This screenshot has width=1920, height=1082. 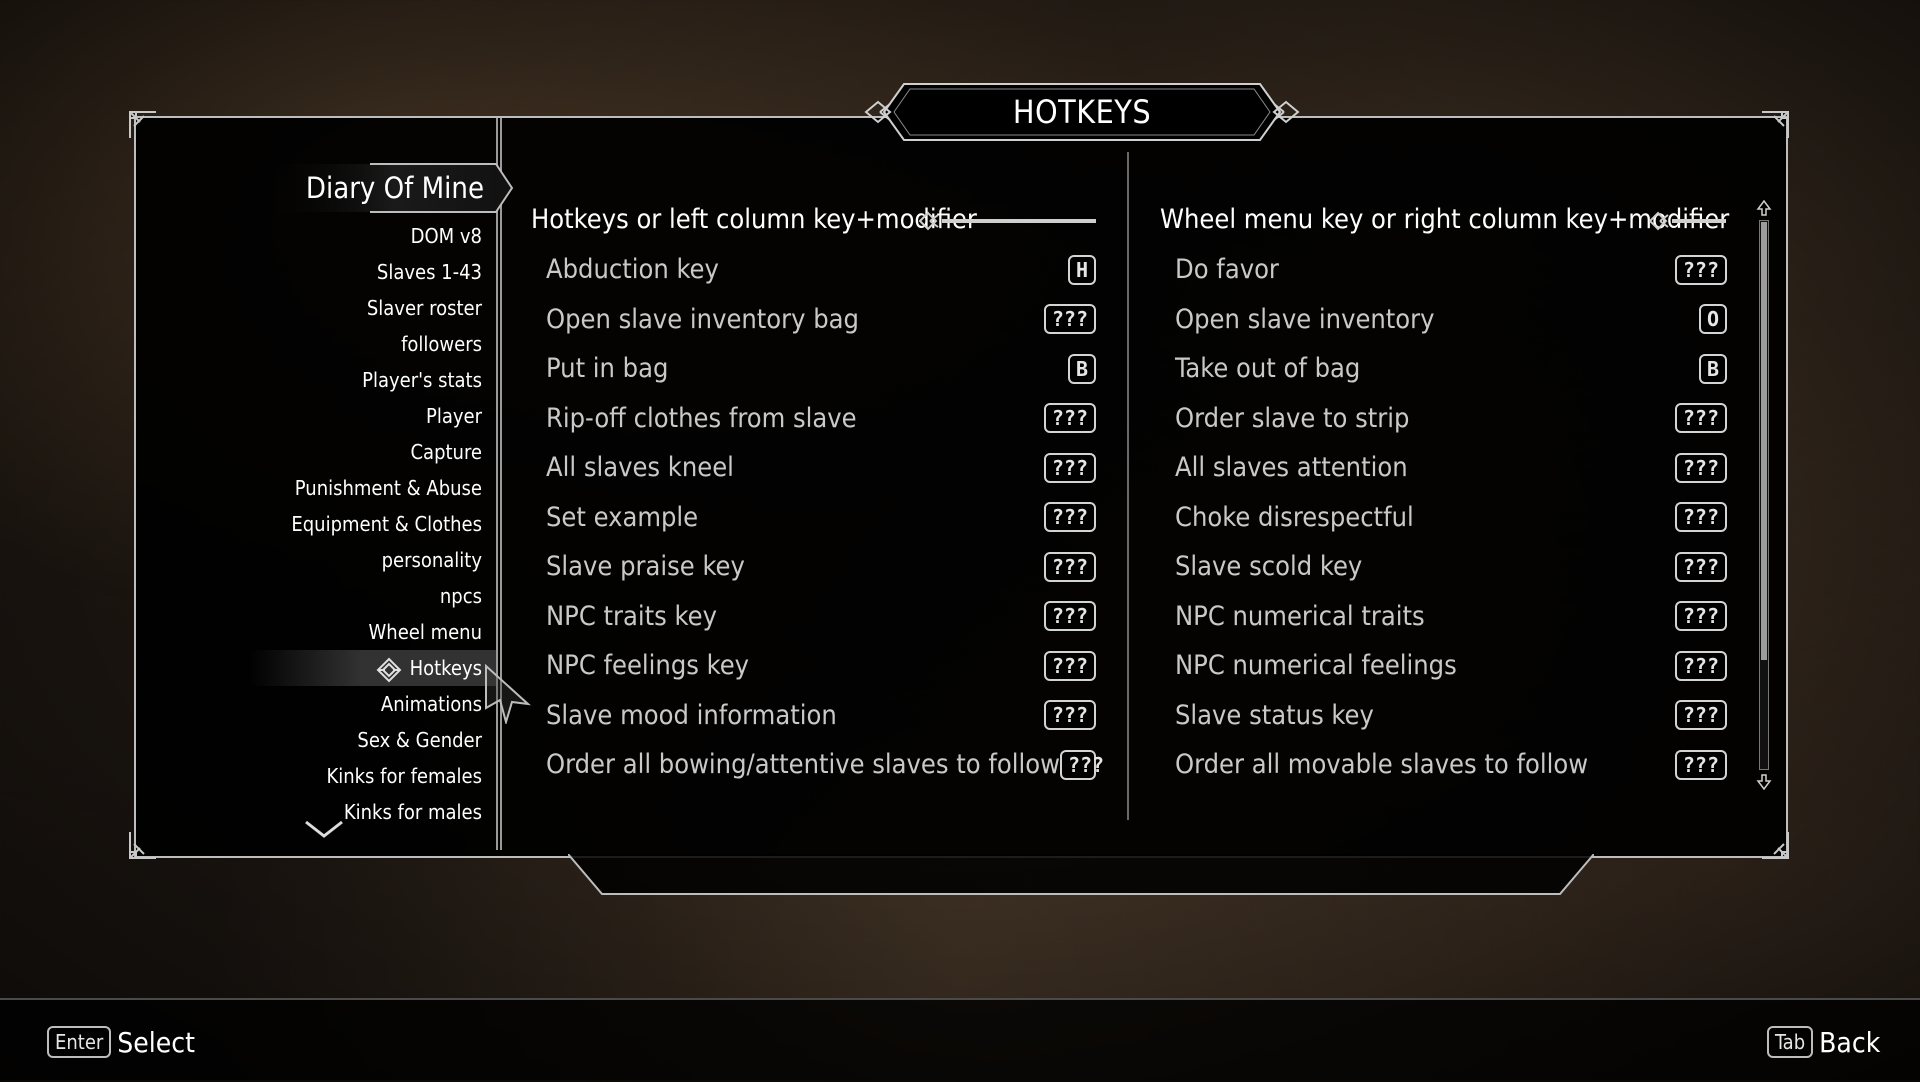 What do you see at coordinates (324, 829) in the screenshot?
I see `chevron-down-icon` at bounding box center [324, 829].